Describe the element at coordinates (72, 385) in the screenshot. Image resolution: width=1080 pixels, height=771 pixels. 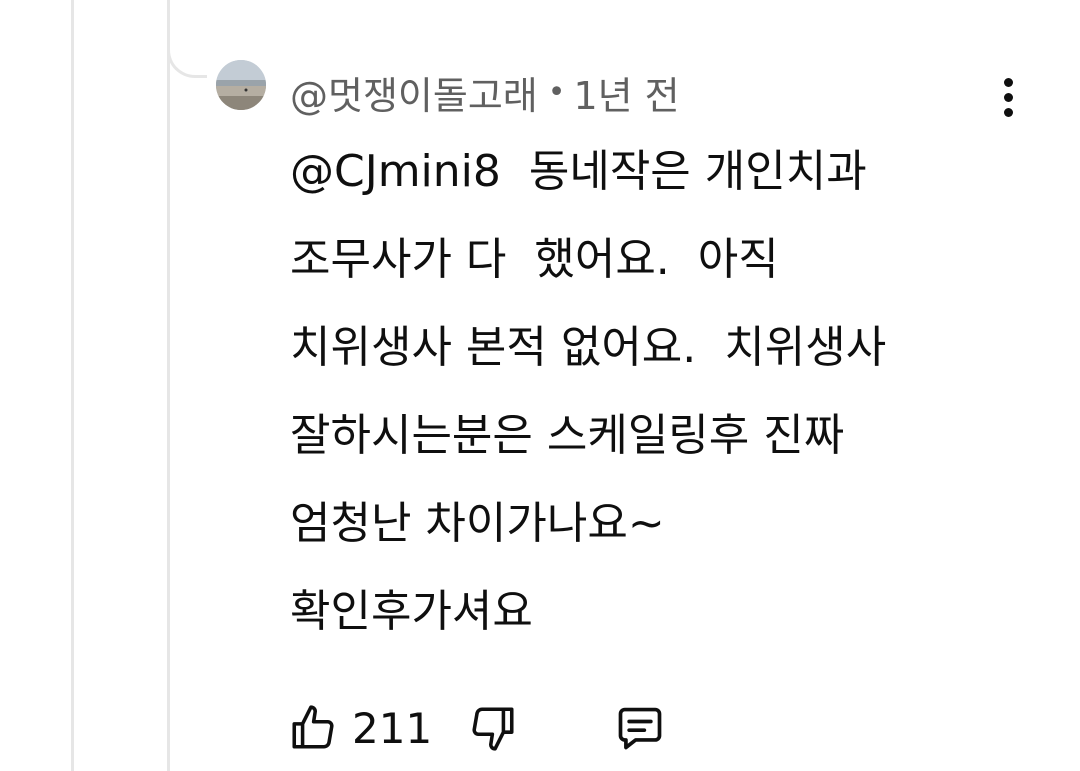
I see `thread-line-outer` at that location.